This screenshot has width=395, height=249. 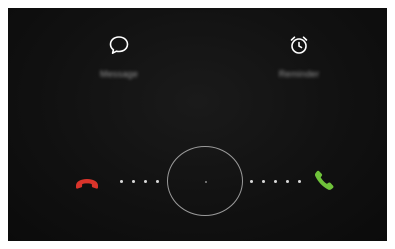 I want to click on alarm-clock-icon, so click(x=299, y=45).